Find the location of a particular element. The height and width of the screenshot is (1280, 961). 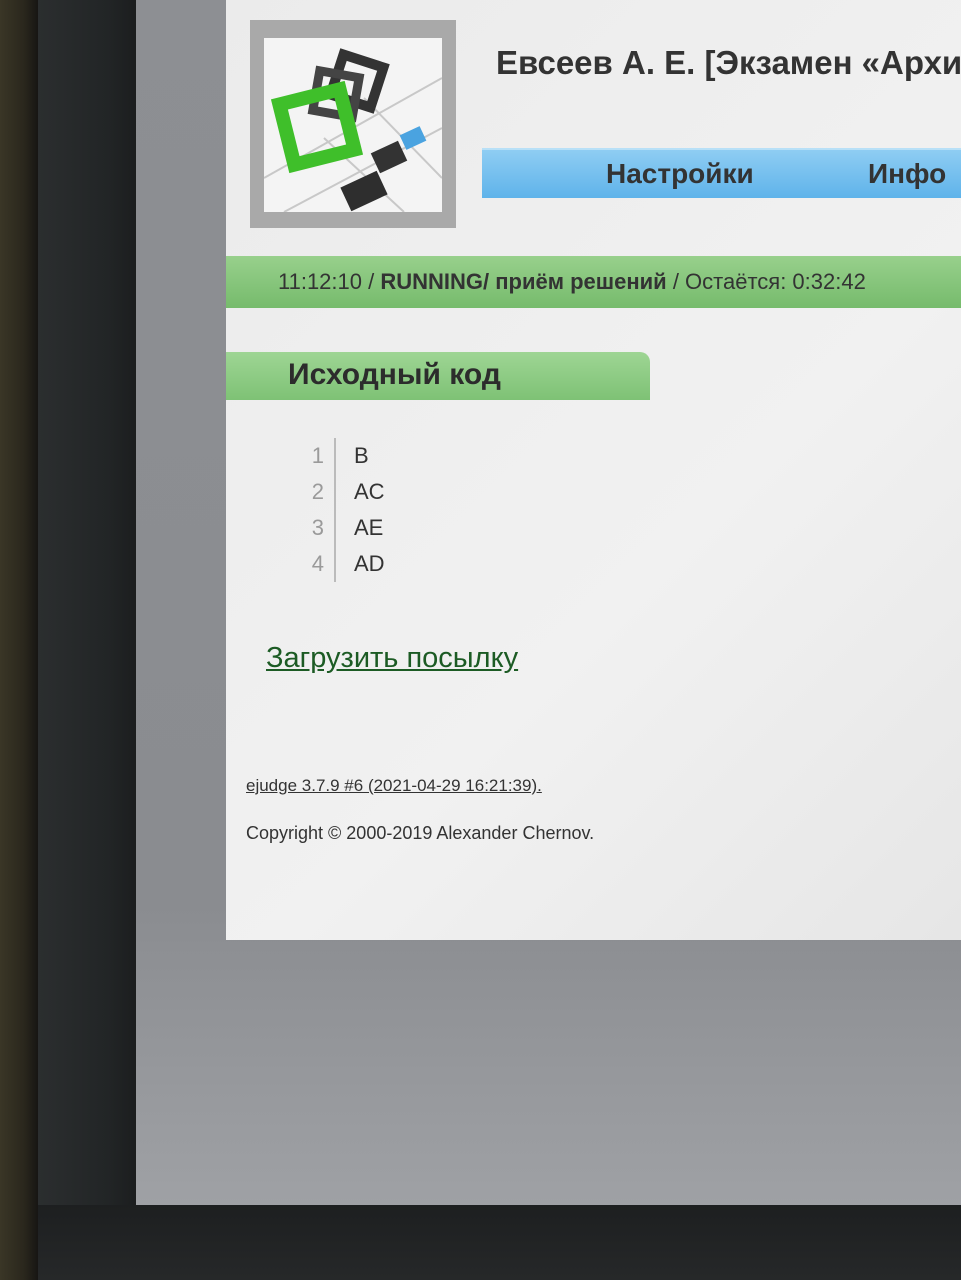

code-text: AD is located at coordinates (369, 563).